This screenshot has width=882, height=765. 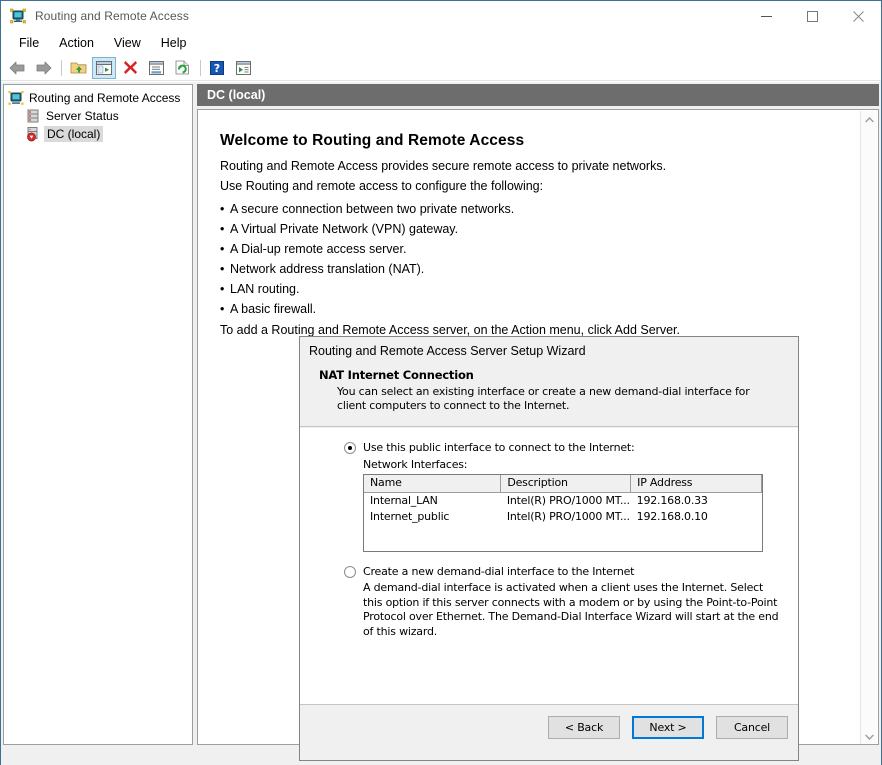 What do you see at coordinates (243, 68) in the screenshot?
I see `export-list-button` at bounding box center [243, 68].